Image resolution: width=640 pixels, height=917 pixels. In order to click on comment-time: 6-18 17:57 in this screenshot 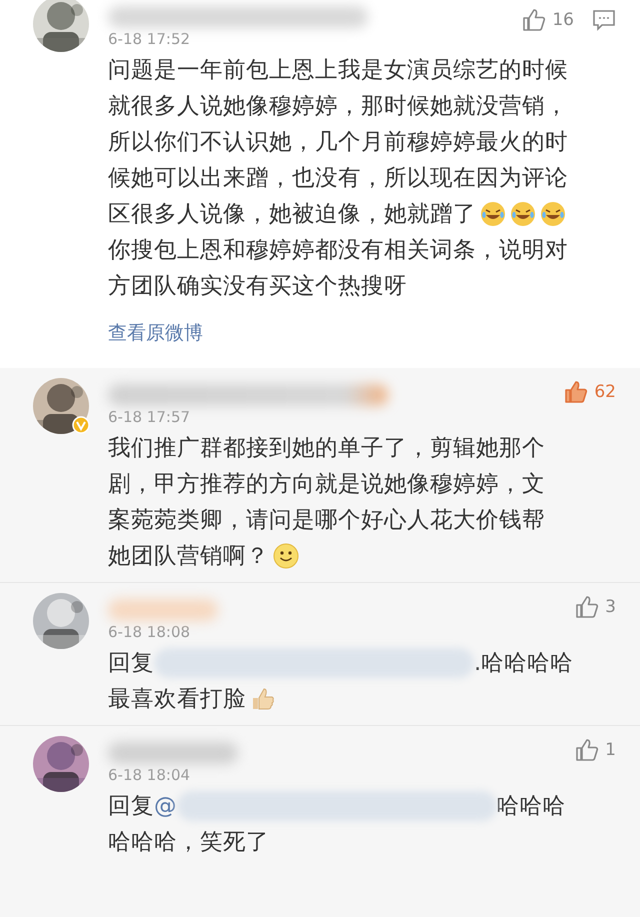, I will do `click(150, 417)`.